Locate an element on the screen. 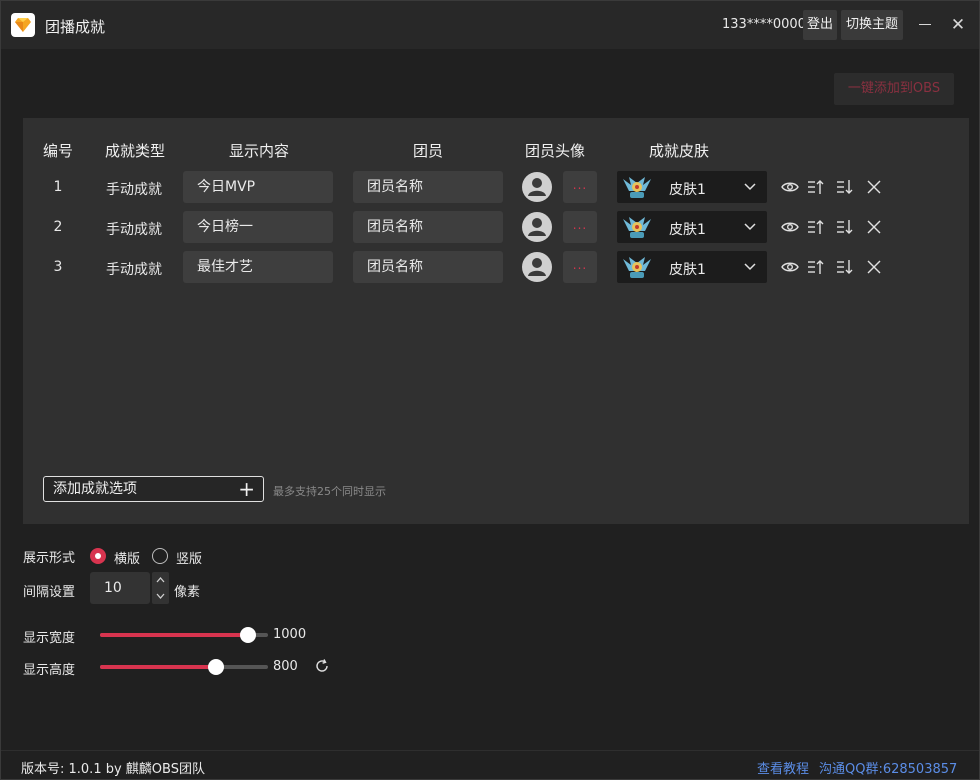 This screenshot has width=980, height=780. row-number: 1 is located at coordinates (58, 187).